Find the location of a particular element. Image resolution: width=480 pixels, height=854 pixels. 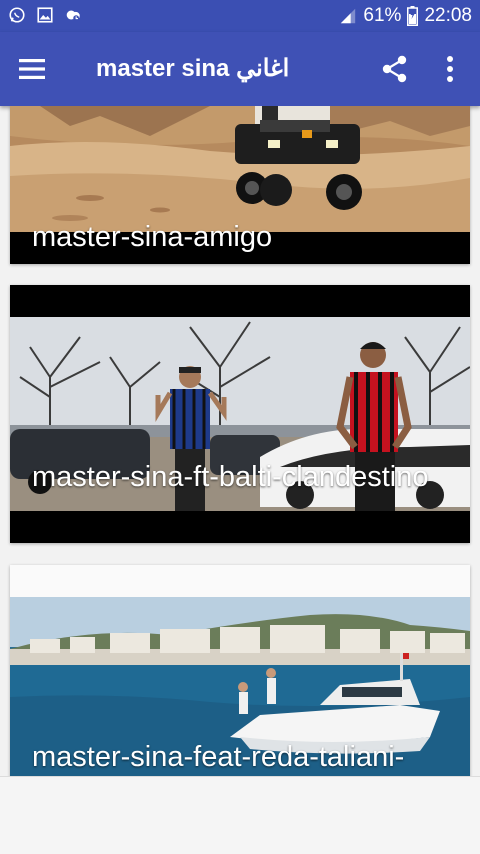

share-icon is located at coordinates (395, 69).